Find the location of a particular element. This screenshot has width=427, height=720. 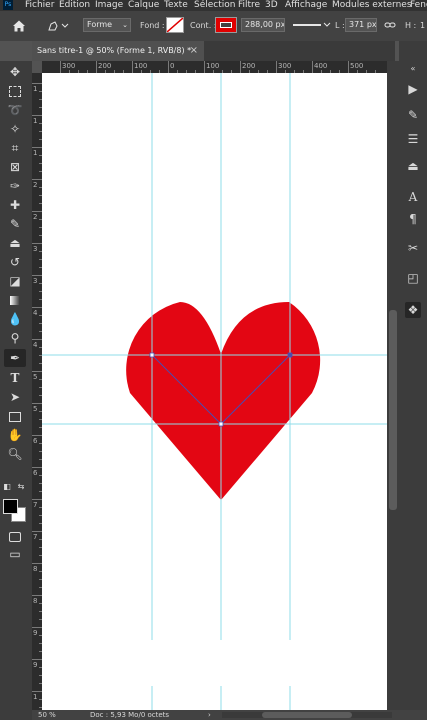

ruler-top-label: 0 is located at coordinates (172, 66).